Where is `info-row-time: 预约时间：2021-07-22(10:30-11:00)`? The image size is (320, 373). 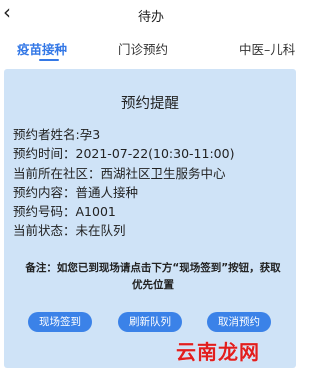 info-row-time: 预约时间：2021-07-22(10:30-11:00) is located at coordinates (124, 154).